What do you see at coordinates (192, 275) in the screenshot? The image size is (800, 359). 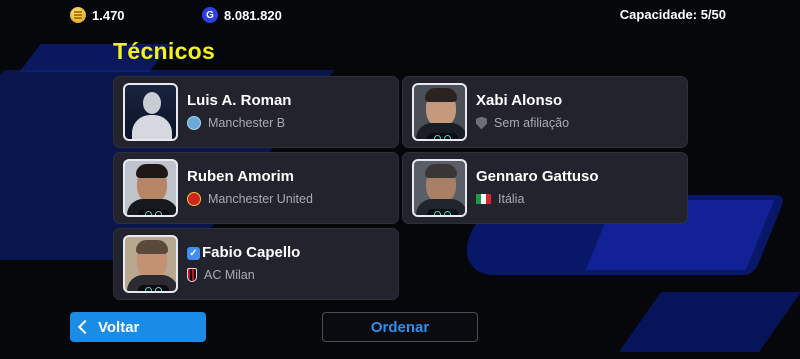 I see `ac-milan-crest-icon` at bounding box center [192, 275].